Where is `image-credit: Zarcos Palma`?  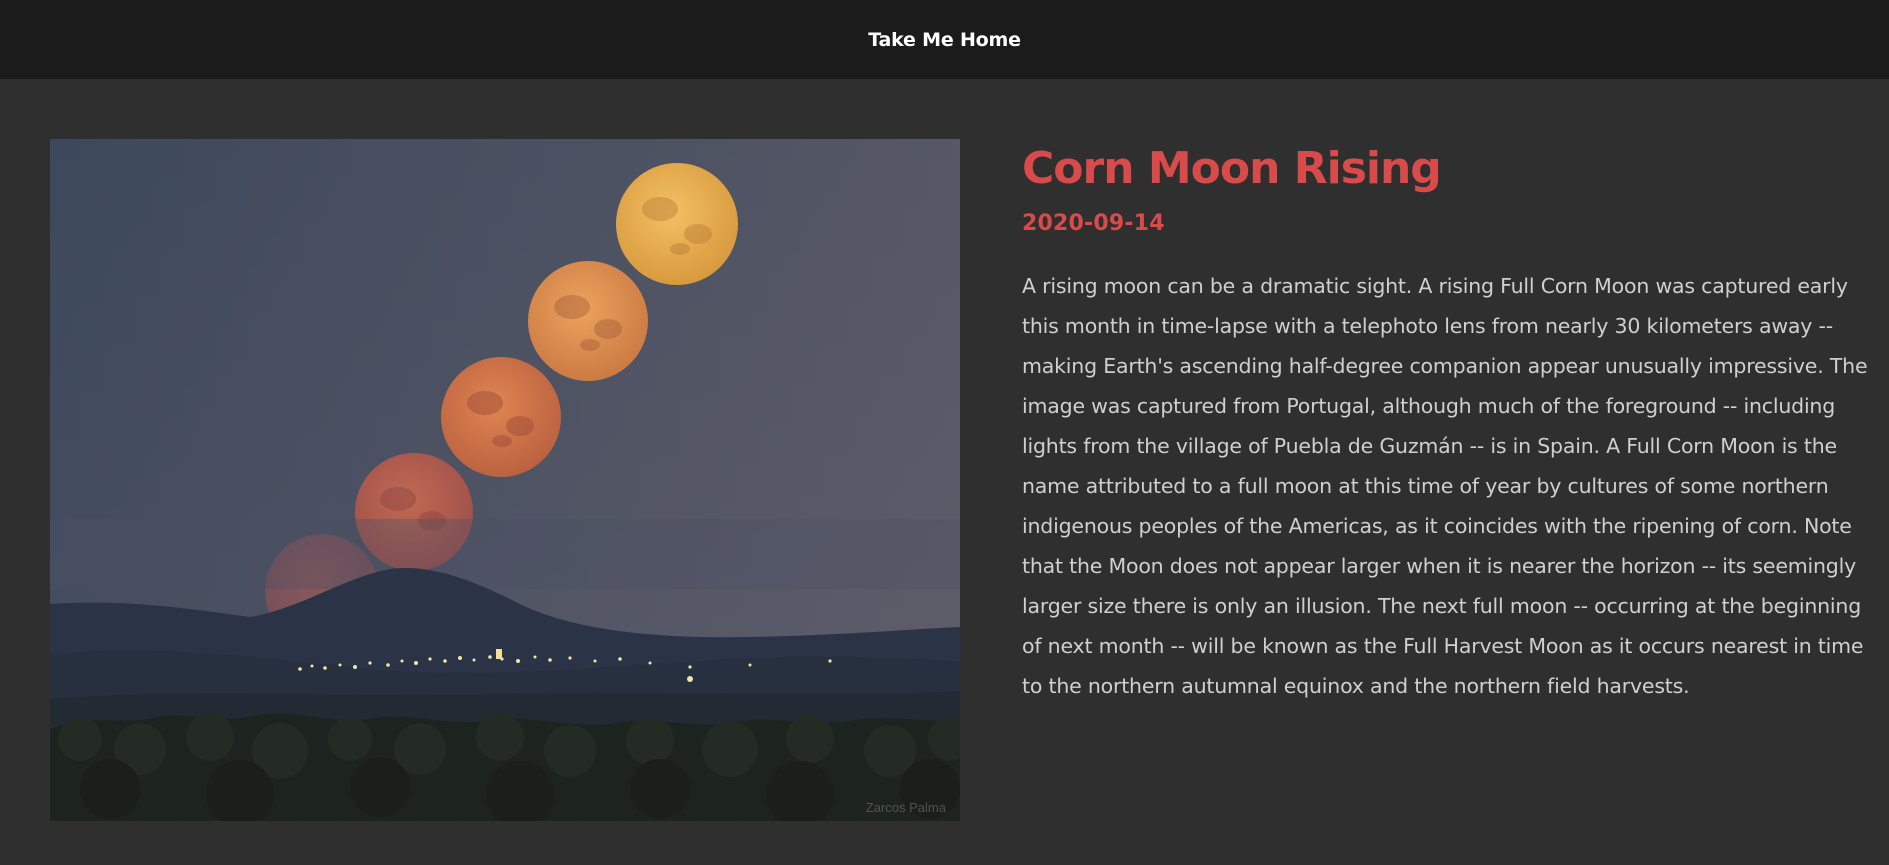 image-credit: Zarcos Palma is located at coordinates (905, 807).